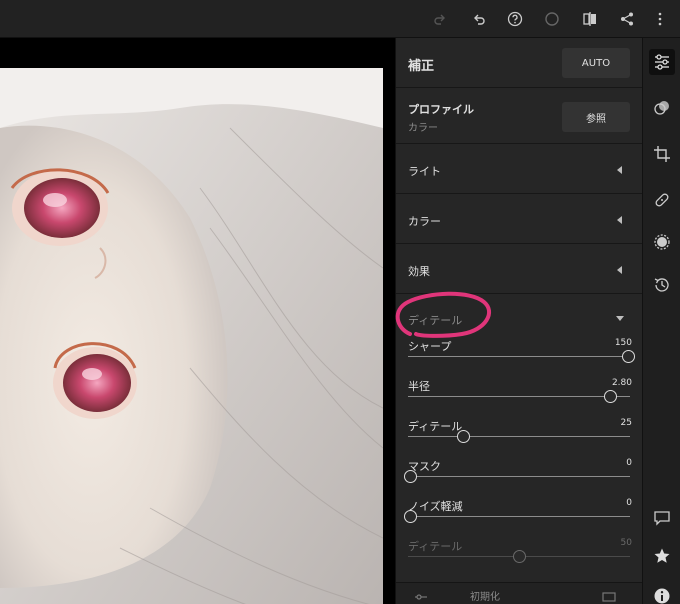 The image size is (680, 604). I want to click on slider-label: 半径, so click(419, 386).